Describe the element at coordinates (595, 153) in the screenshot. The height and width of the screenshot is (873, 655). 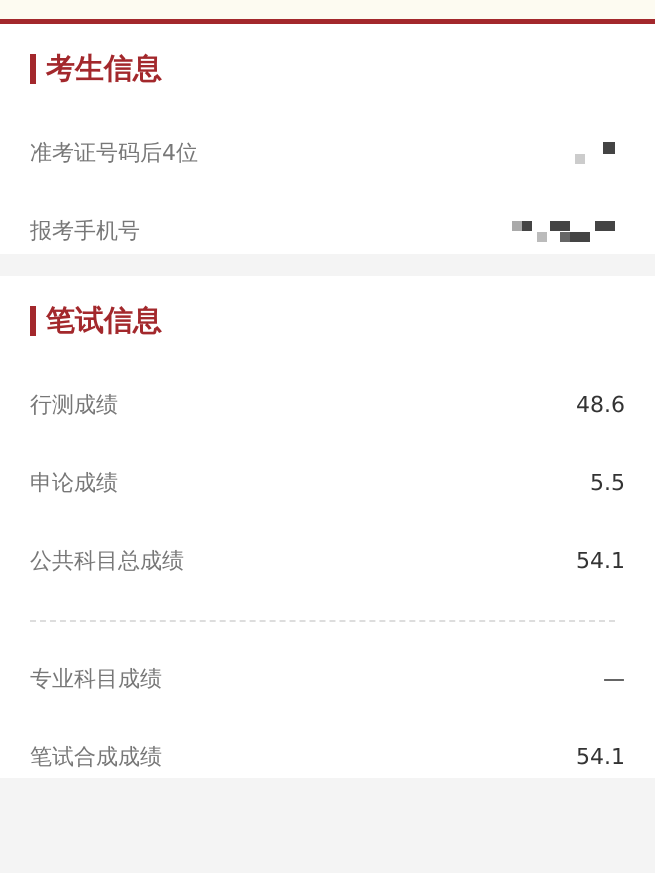
I see `mosaic-drawing` at that location.